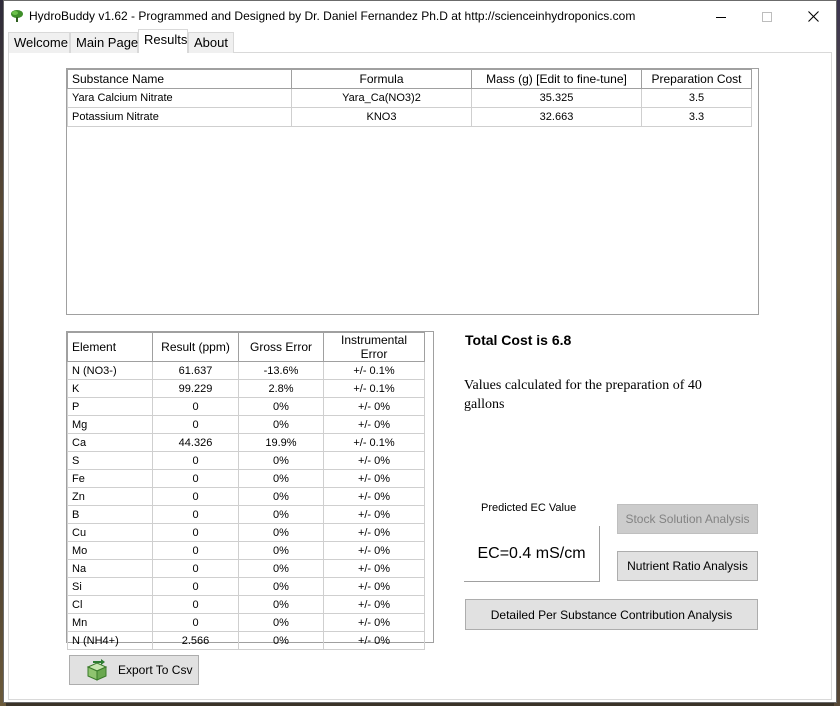 The width and height of the screenshot is (840, 706). I want to click on table-row: Potassium Nitrate KNO3 32.663 3.3, so click(409, 117).